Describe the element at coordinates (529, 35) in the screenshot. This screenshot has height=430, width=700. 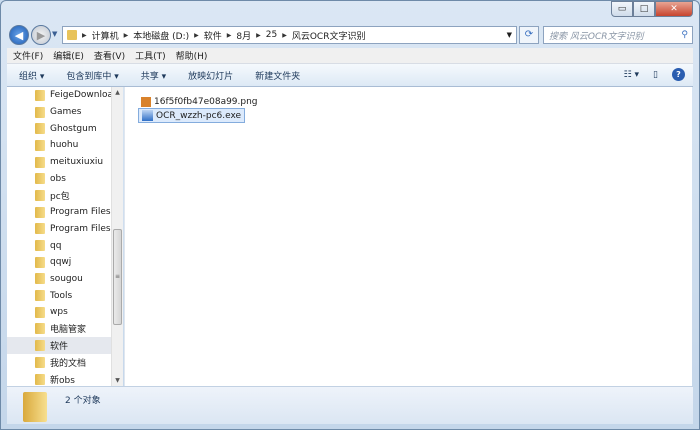
I see `refresh-button: ⟳` at that location.